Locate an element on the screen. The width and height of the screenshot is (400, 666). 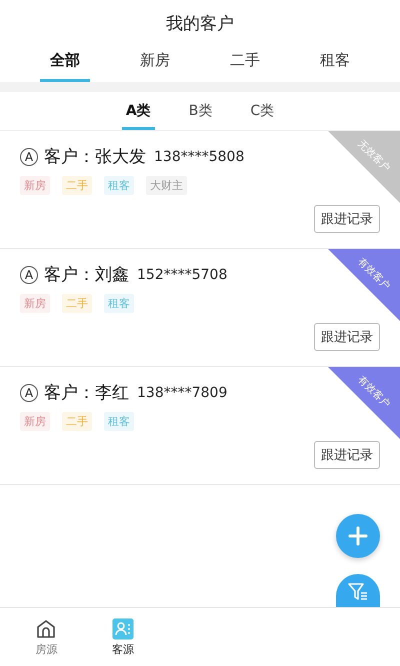
customer-name: 客户：李红 is located at coordinates (86, 393).